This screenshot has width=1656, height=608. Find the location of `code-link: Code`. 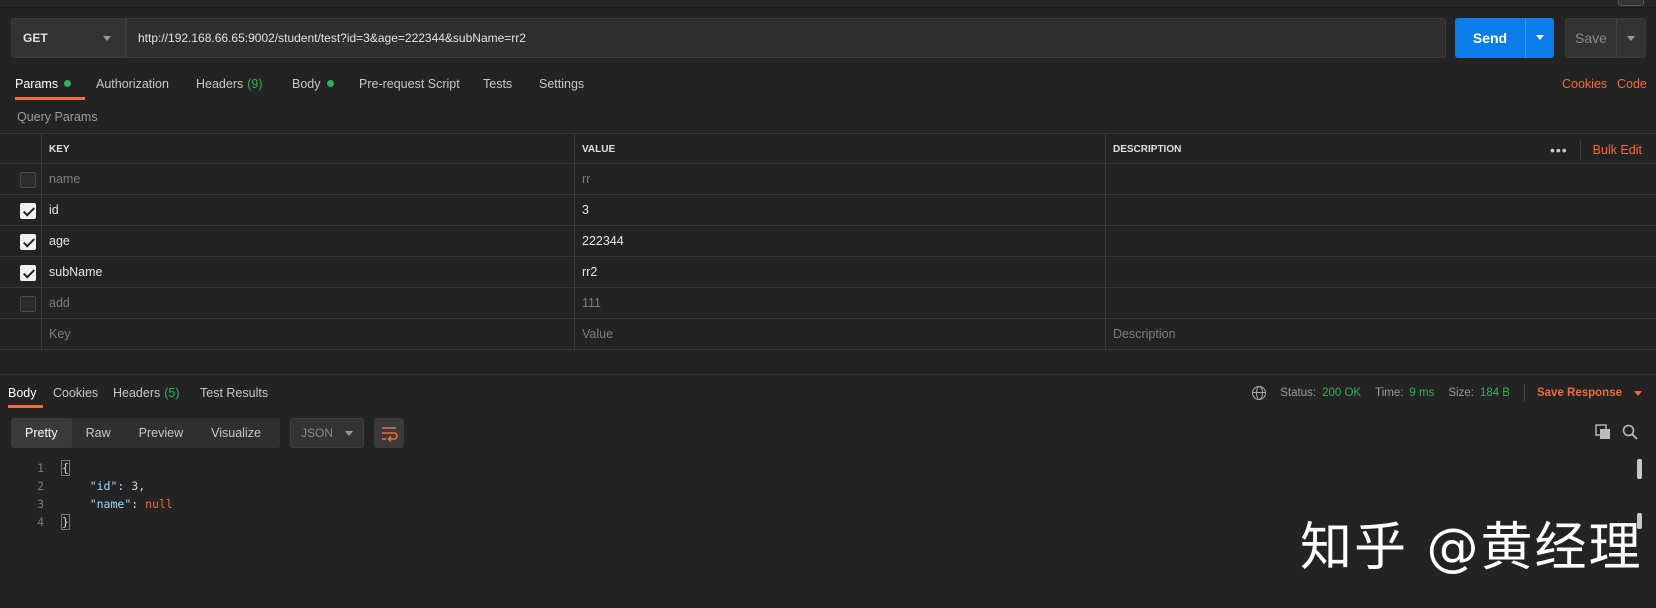

code-link: Code is located at coordinates (1632, 84).